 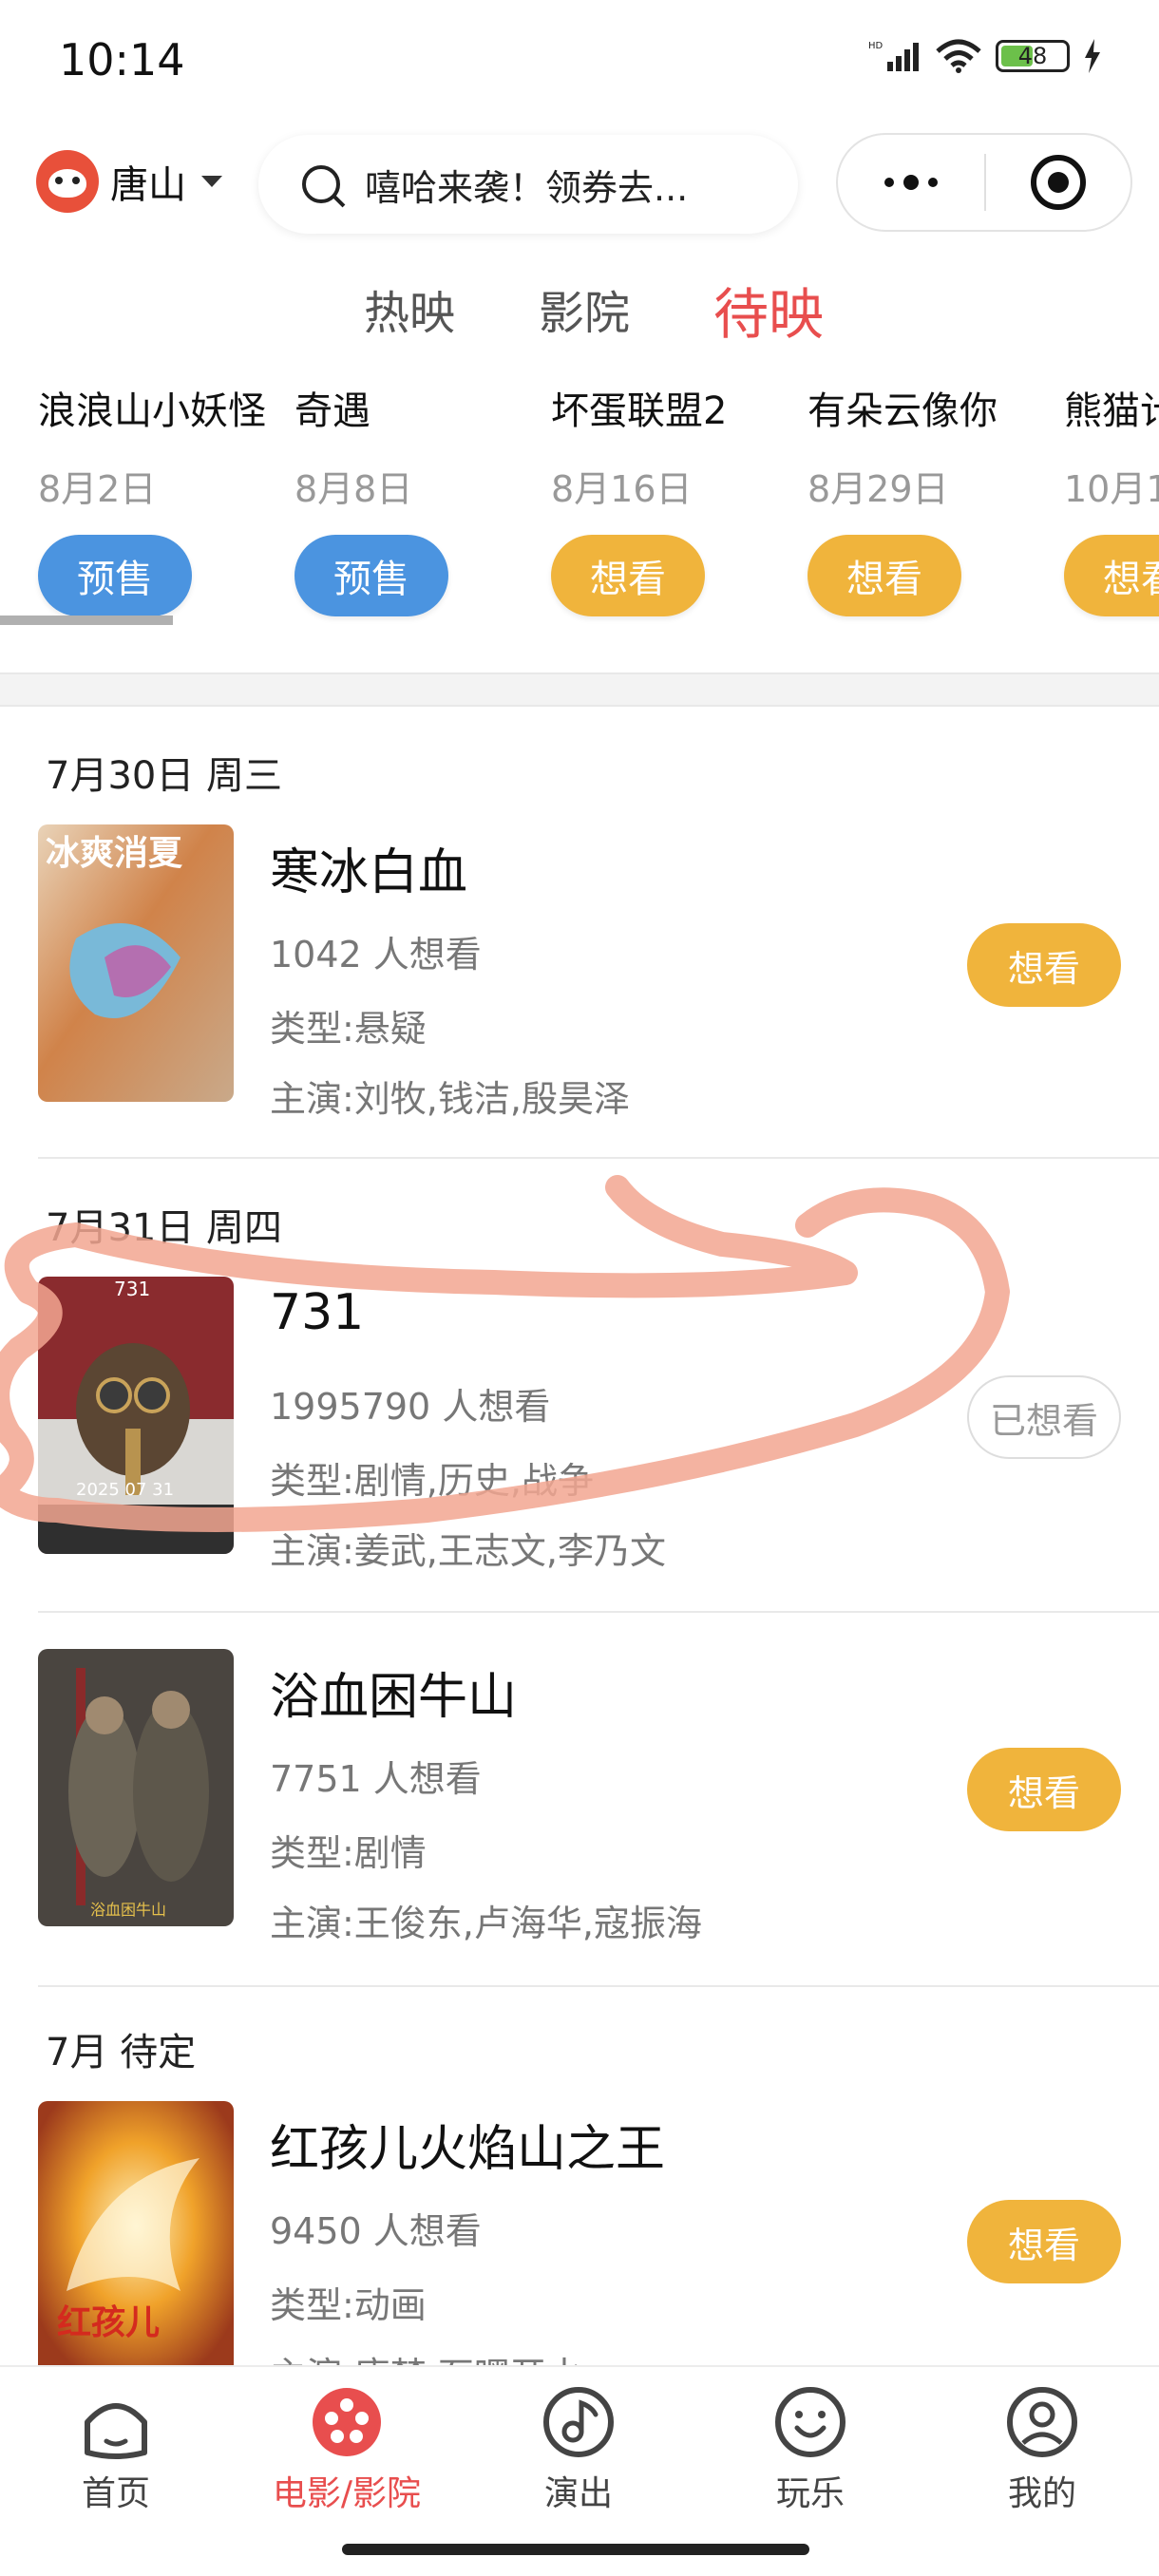 I want to click on strip-scrollbar, so click(x=86, y=620).